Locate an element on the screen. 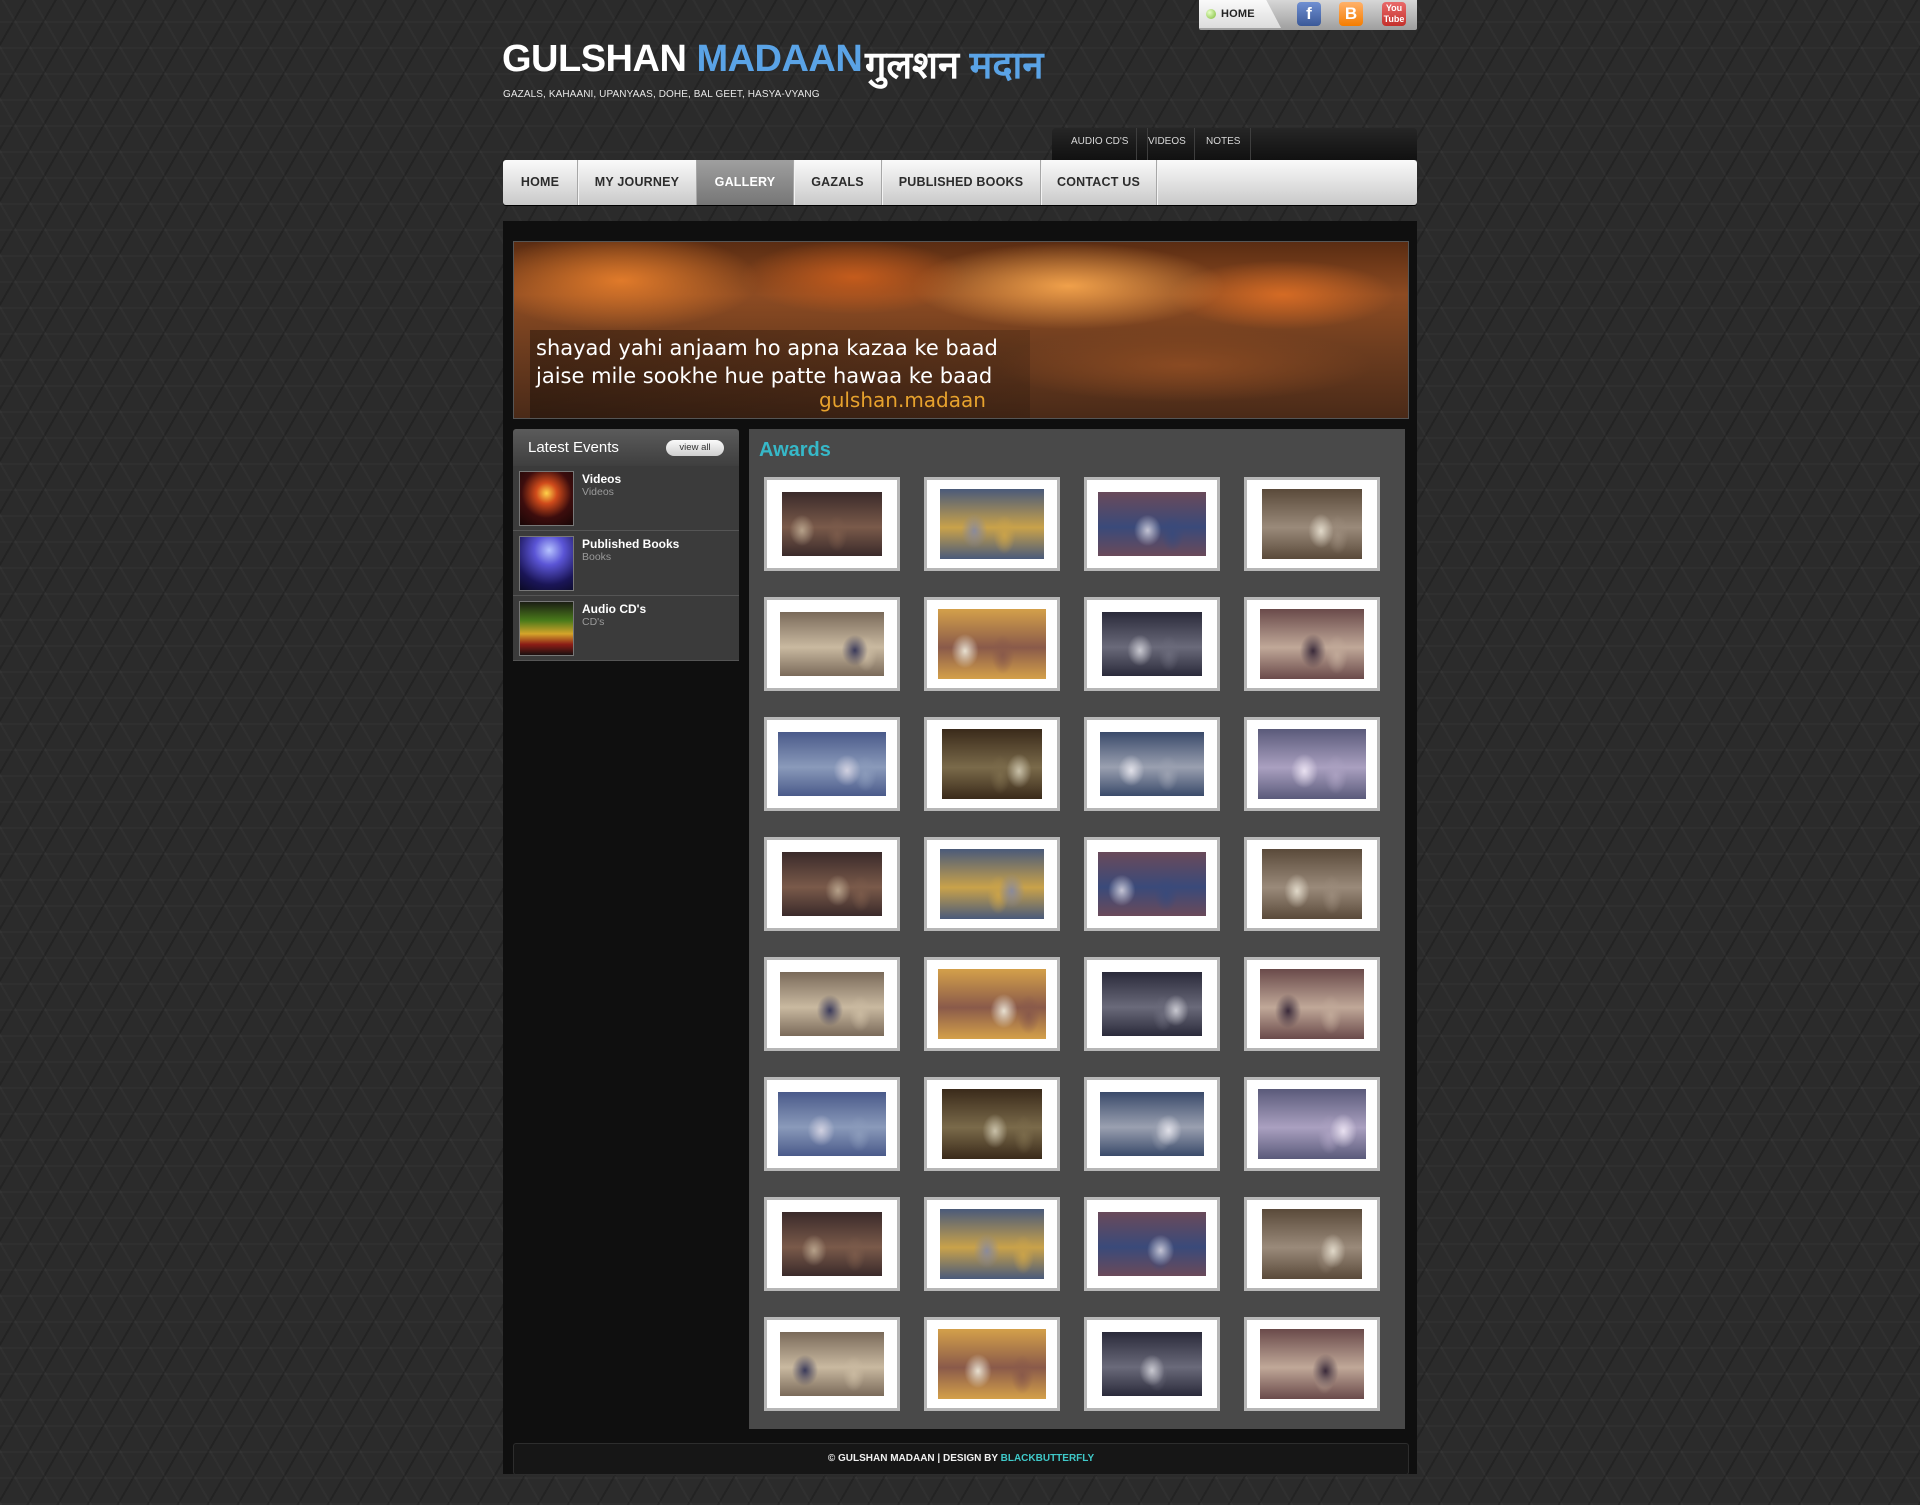  event-title-books: Published Books is located at coordinates (630, 544).